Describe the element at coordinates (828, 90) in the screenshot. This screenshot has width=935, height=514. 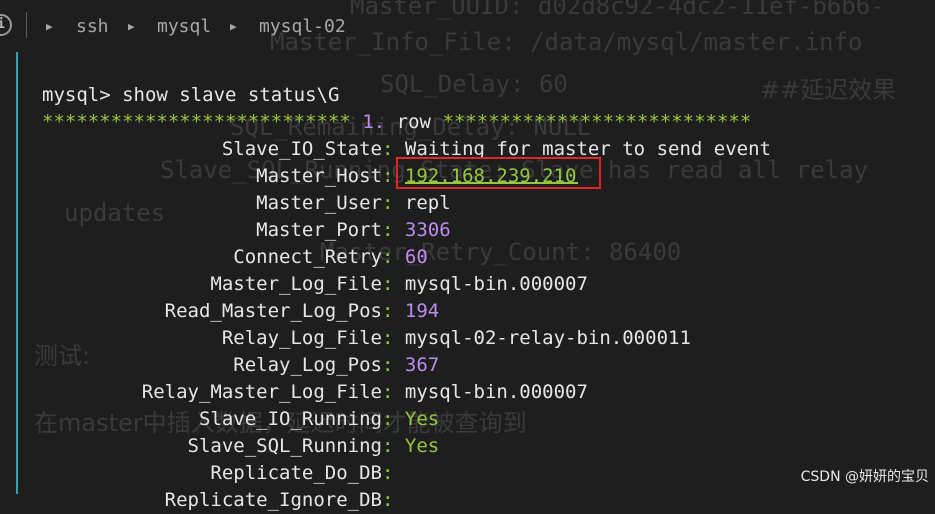
I see `ghost-sql-delay-comment: ##延迟效果` at that location.